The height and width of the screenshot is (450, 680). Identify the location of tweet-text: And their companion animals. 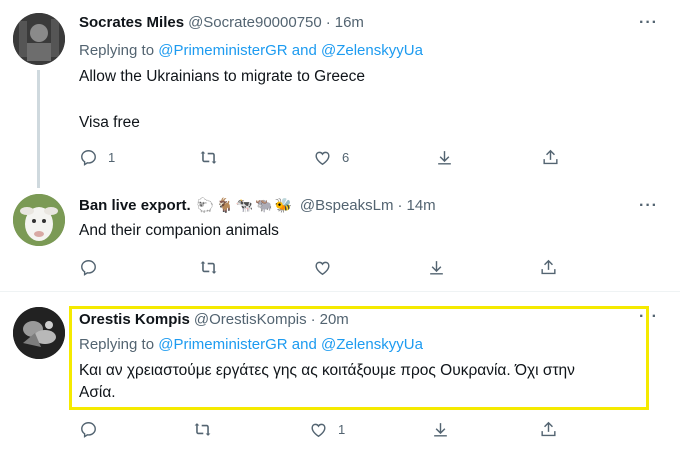
(179, 231).